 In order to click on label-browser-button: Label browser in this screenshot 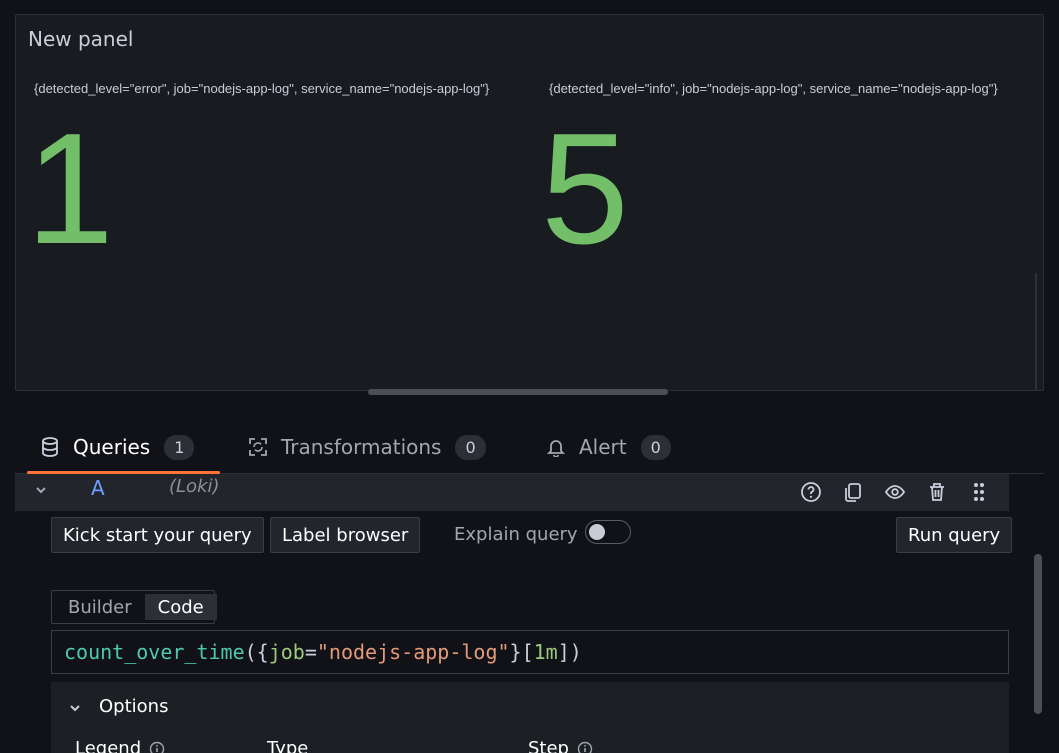, I will do `click(345, 535)`.